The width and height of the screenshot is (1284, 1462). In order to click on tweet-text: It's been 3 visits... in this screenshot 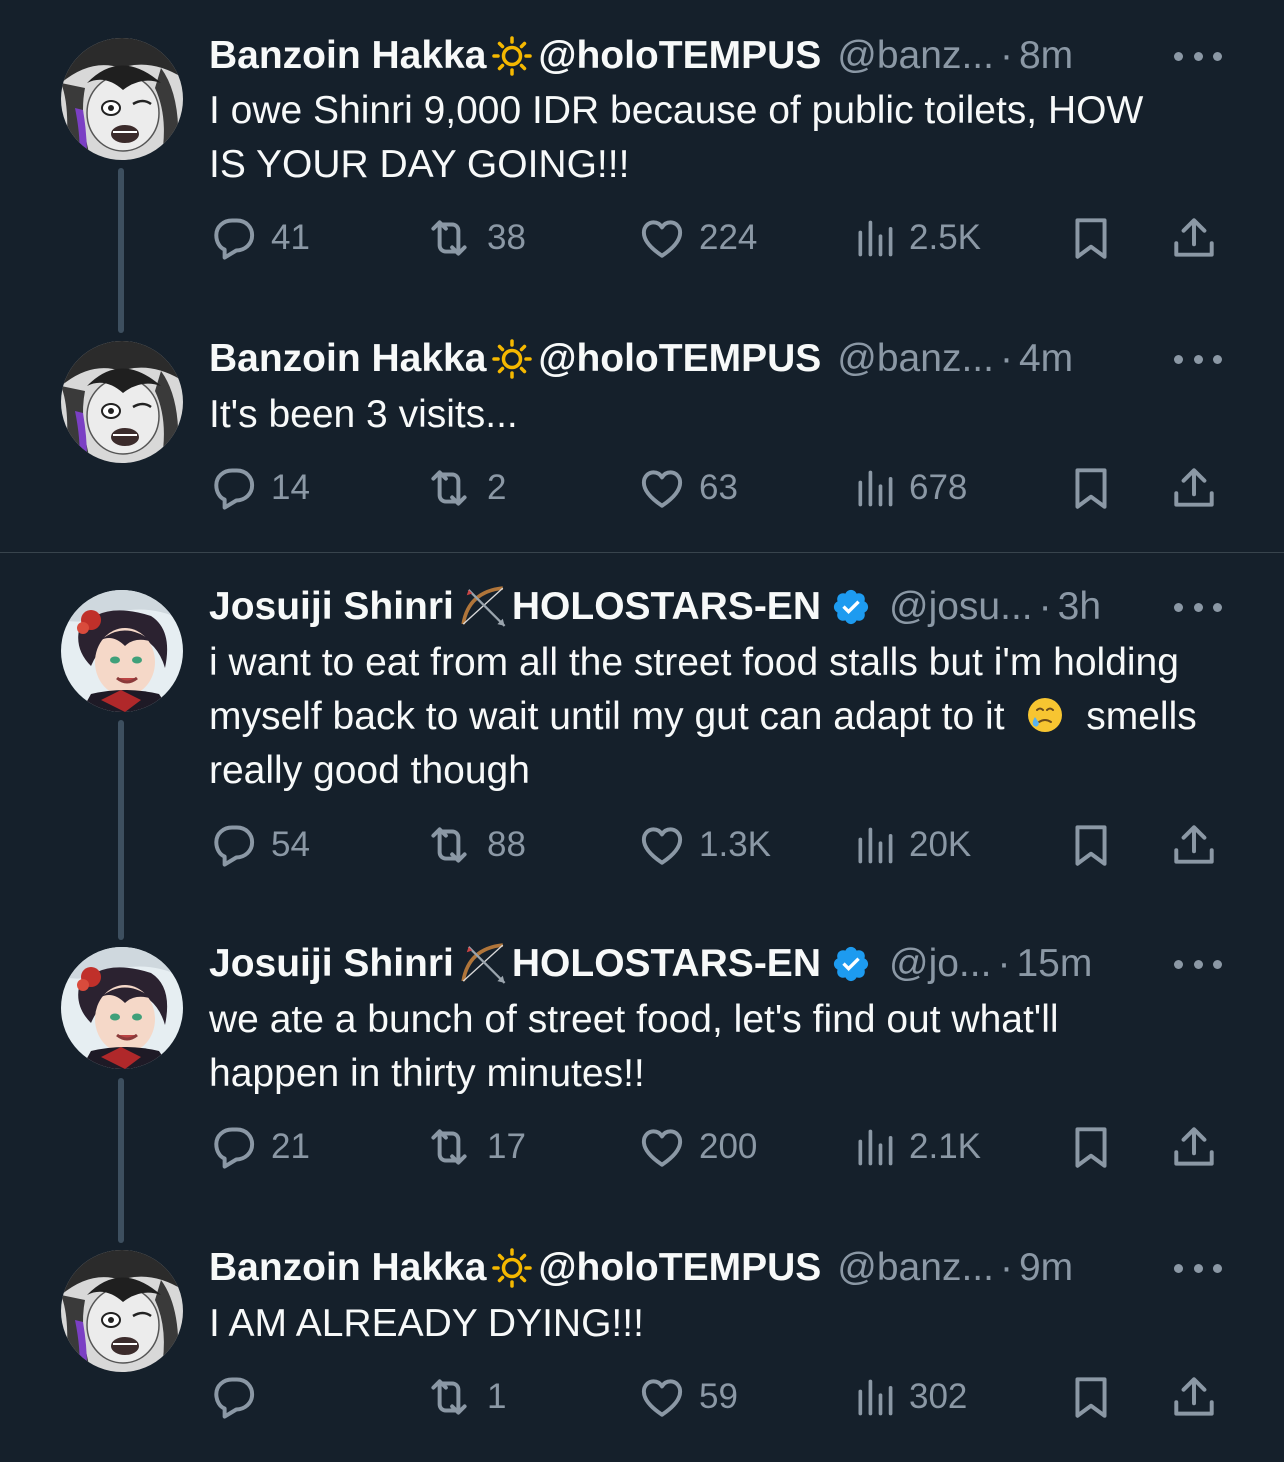, I will do `click(363, 414)`.